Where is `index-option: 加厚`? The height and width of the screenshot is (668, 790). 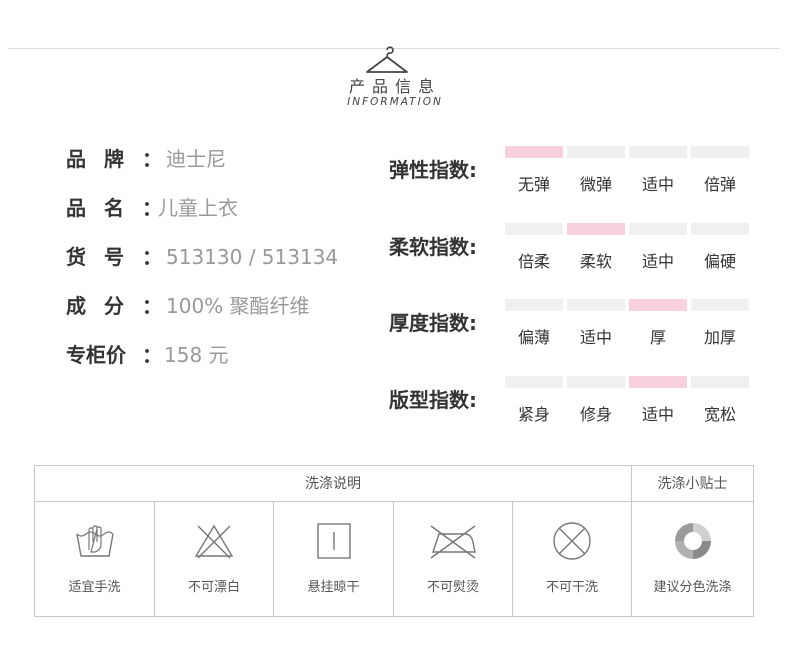
index-option: 加厚 is located at coordinates (719, 337).